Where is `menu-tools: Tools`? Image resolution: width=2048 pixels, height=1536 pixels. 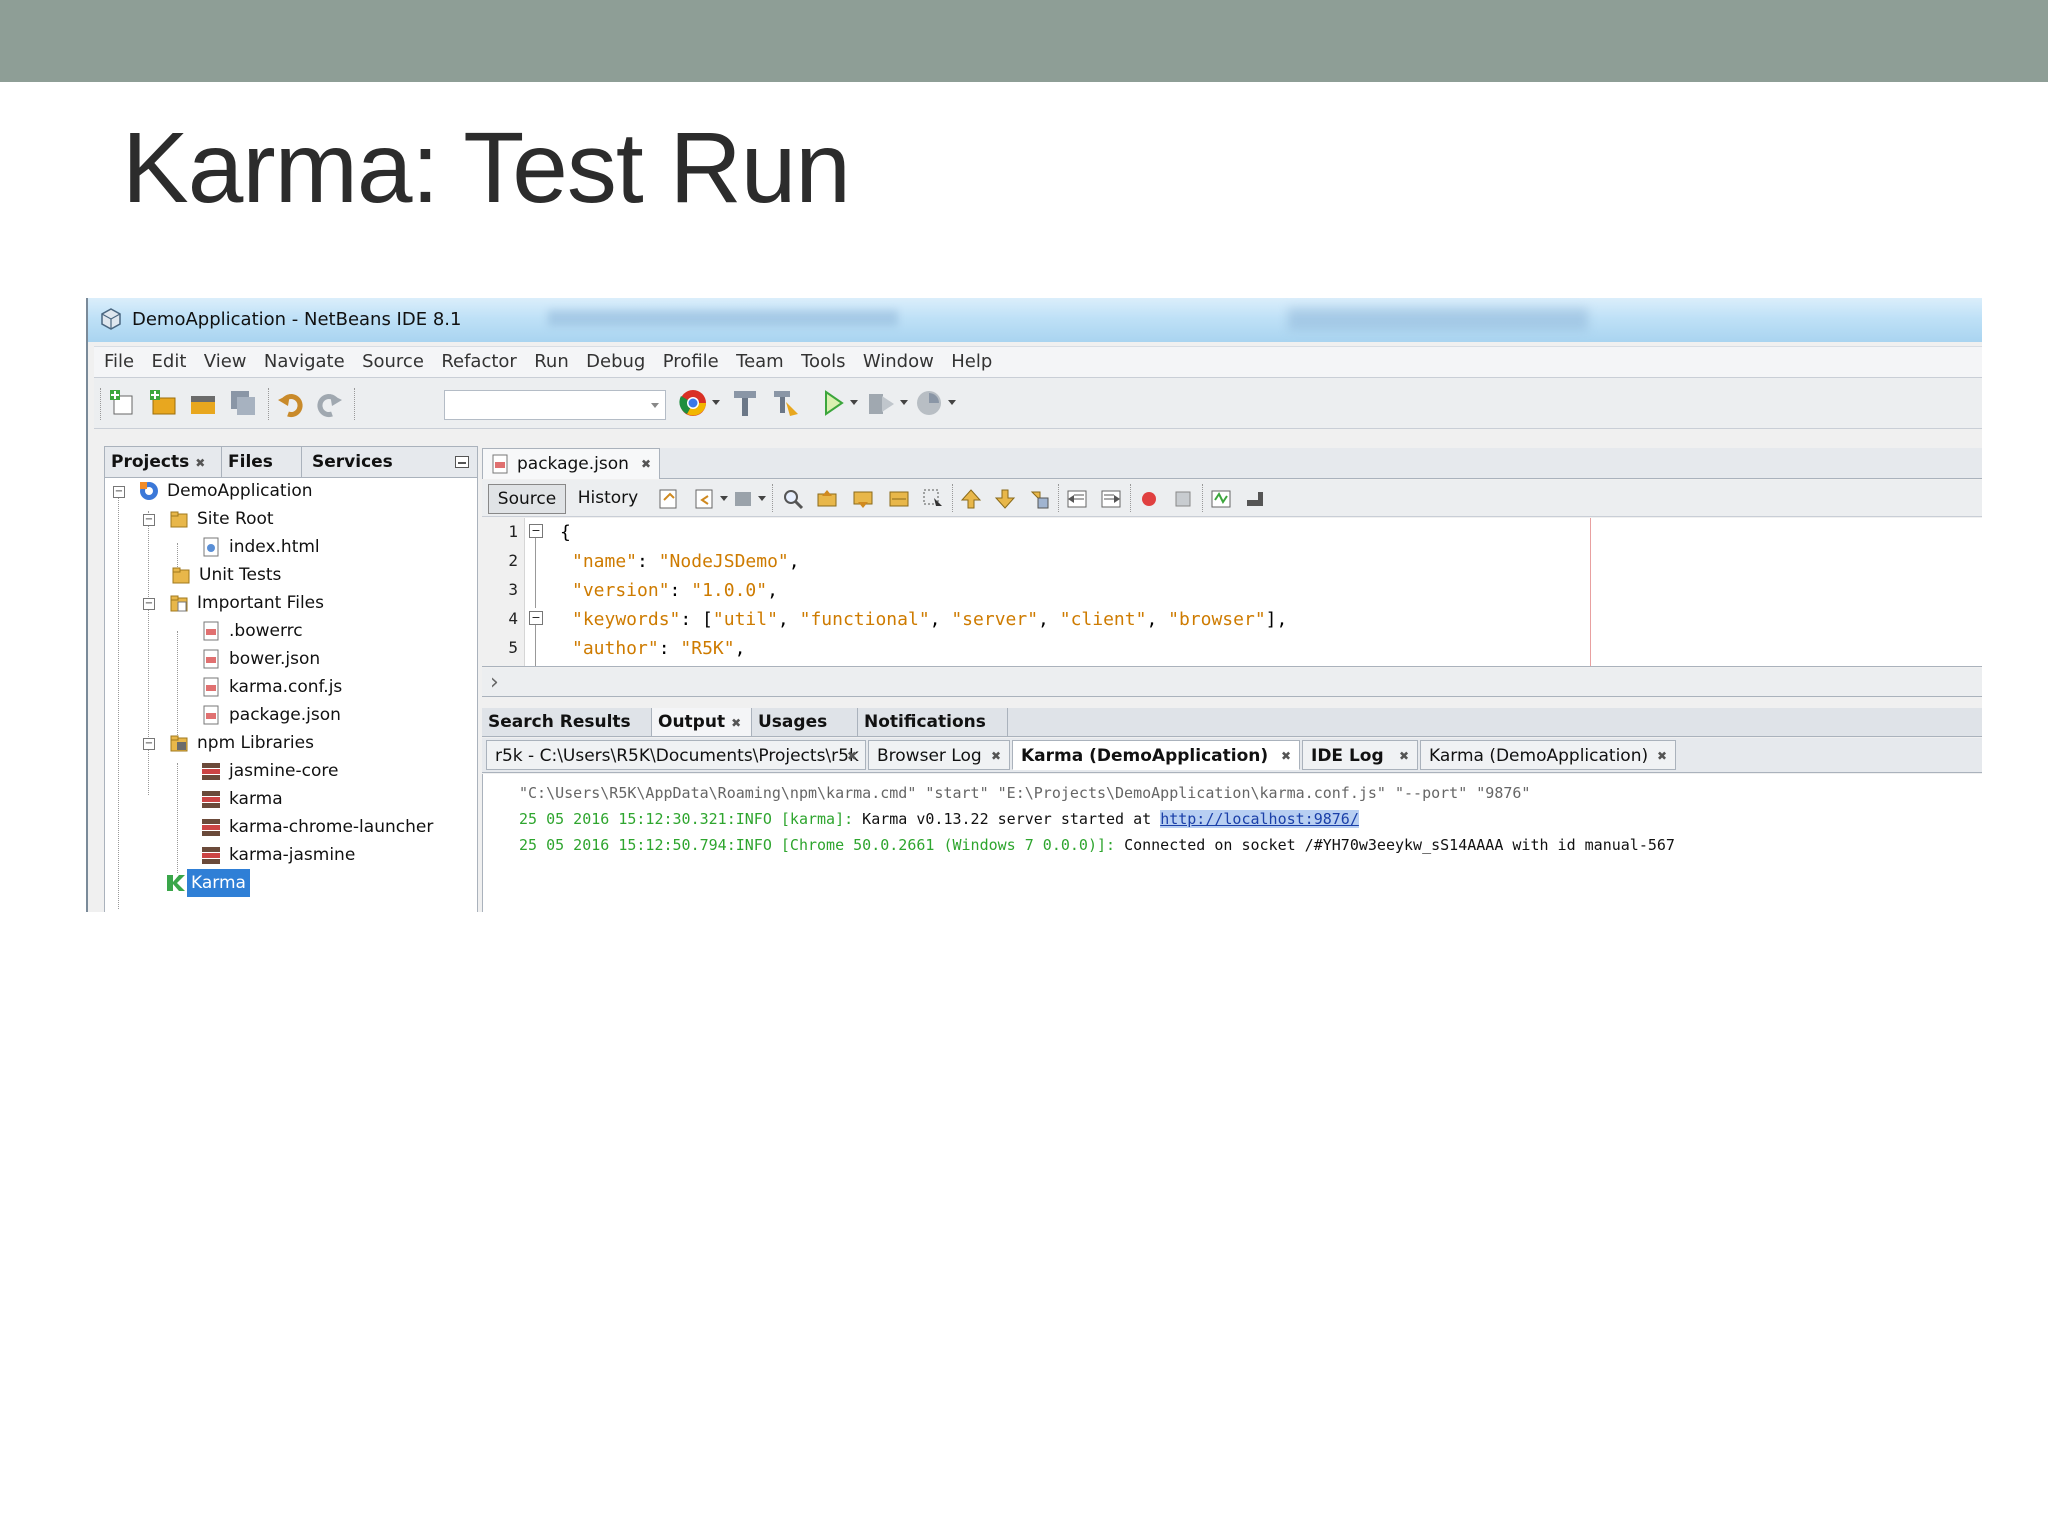
menu-tools: Tools is located at coordinates (823, 362).